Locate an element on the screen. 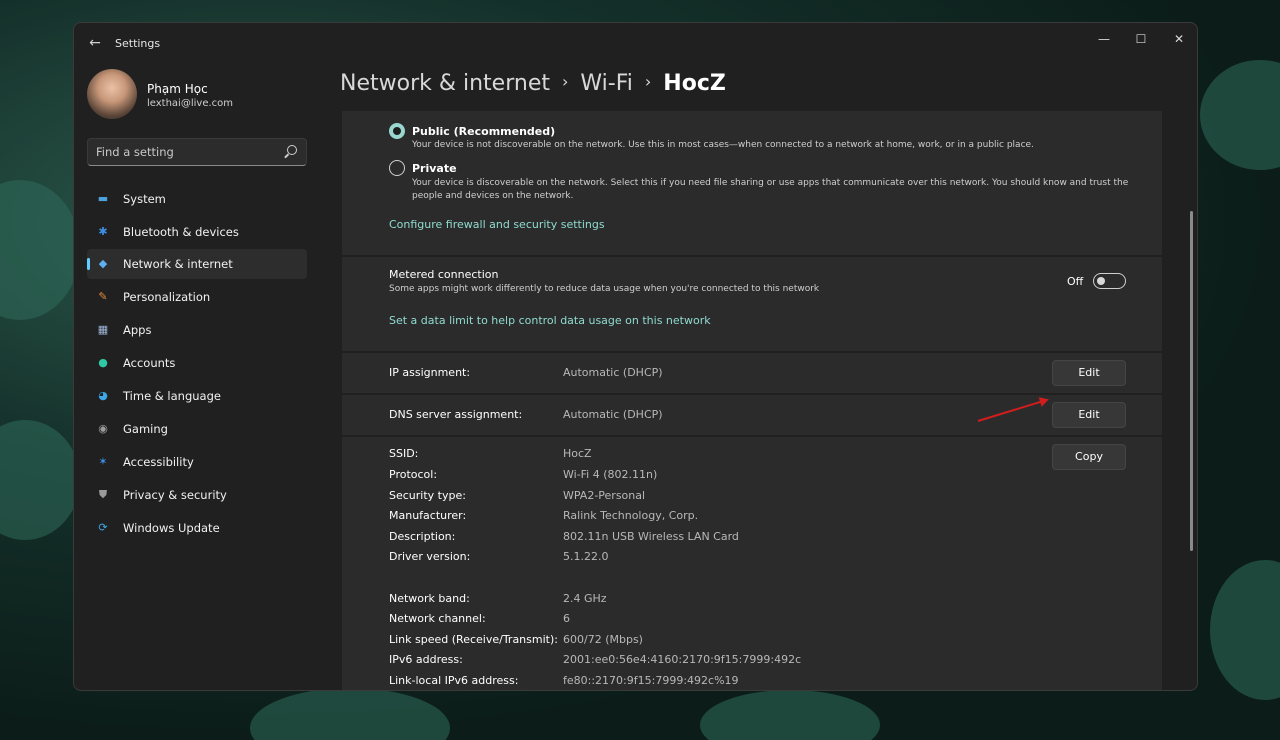 This screenshot has height=740, width=1280. property-label: Network channel: is located at coordinates (437, 618).